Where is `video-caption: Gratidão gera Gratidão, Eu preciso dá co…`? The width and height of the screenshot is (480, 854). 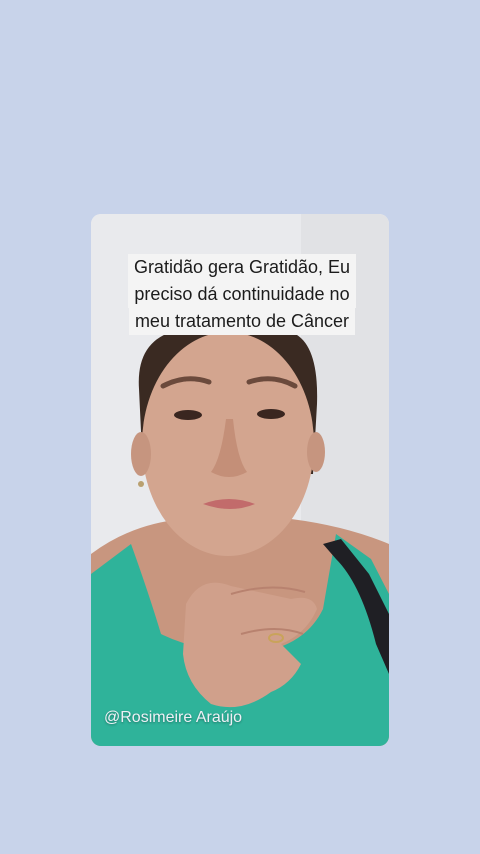 video-caption: Gratidão gera Gratidão, Eu preciso dá co… is located at coordinates (242, 294).